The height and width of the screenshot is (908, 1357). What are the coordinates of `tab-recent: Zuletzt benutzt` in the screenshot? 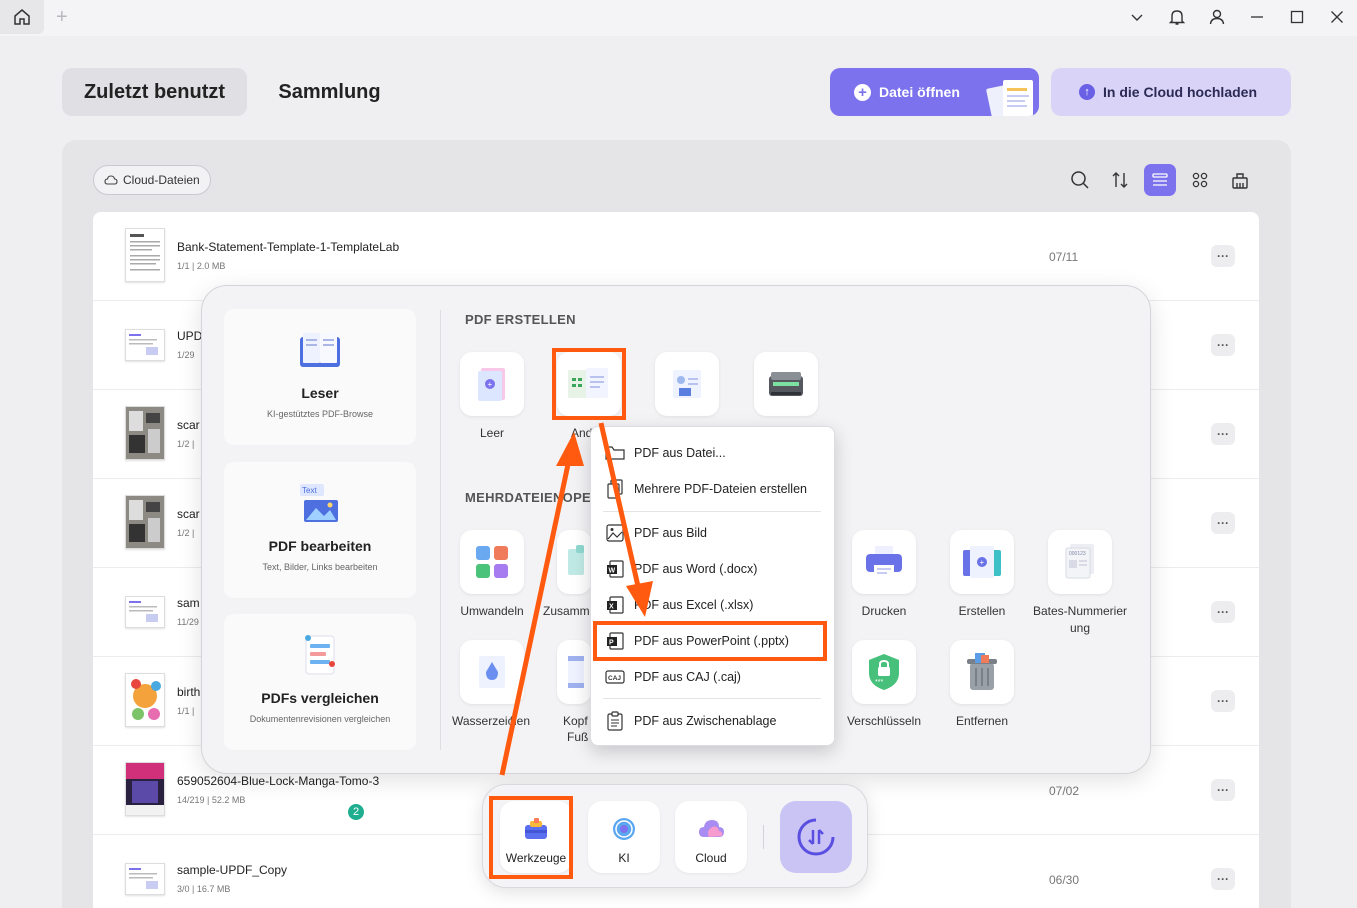 It's located at (154, 92).